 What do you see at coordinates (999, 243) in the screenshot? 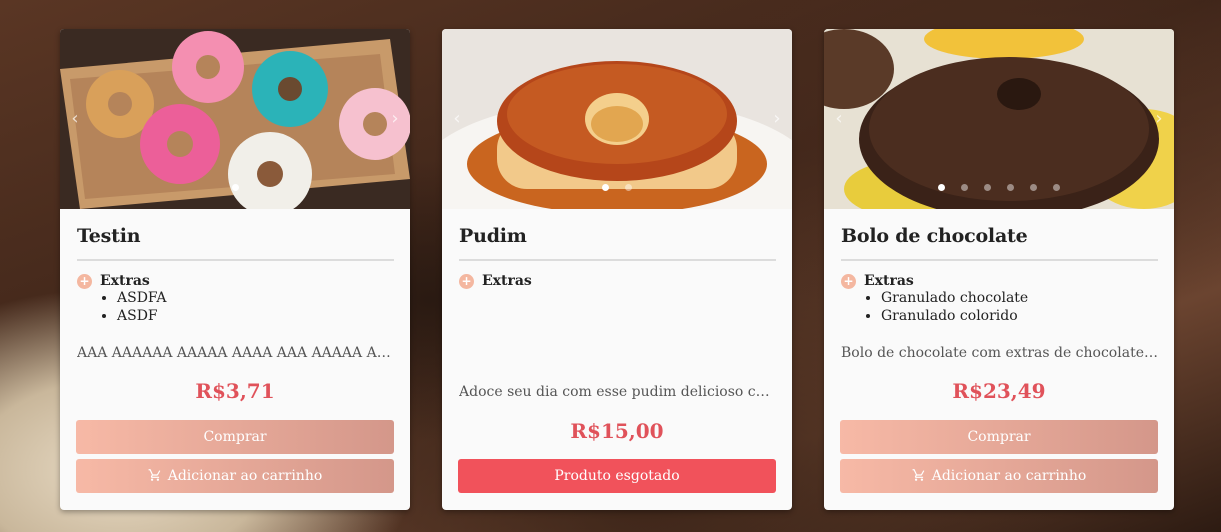
I see `product-title: Bolo de chocolate` at bounding box center [999, 243].